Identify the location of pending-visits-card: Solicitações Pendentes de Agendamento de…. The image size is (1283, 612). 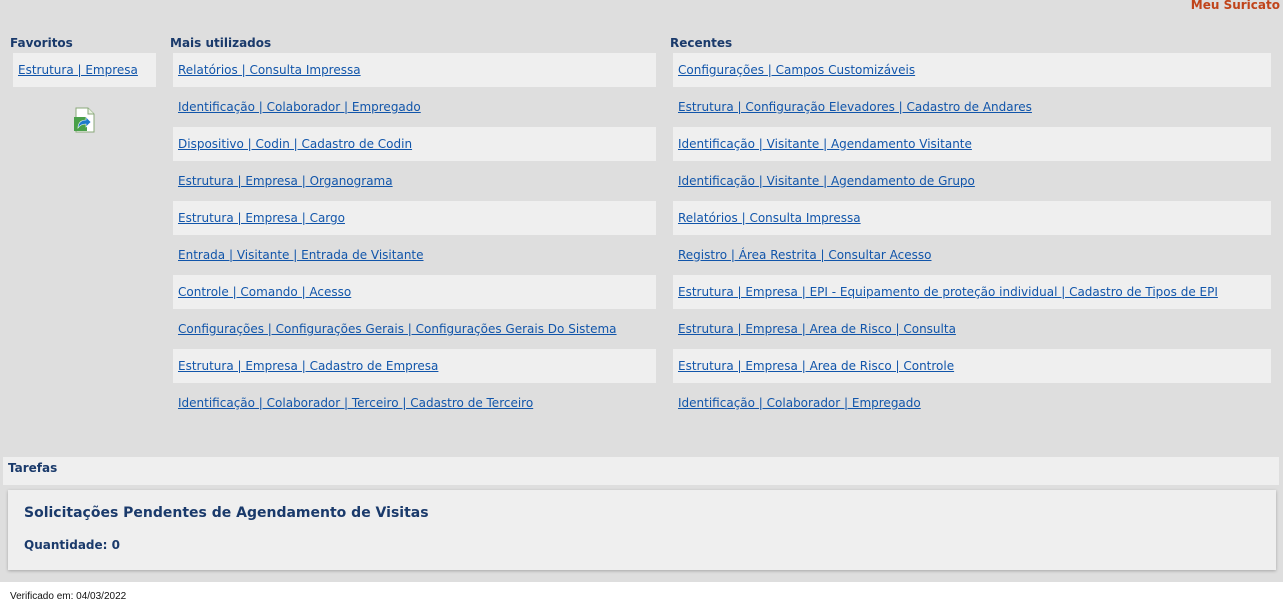
(642, 530).